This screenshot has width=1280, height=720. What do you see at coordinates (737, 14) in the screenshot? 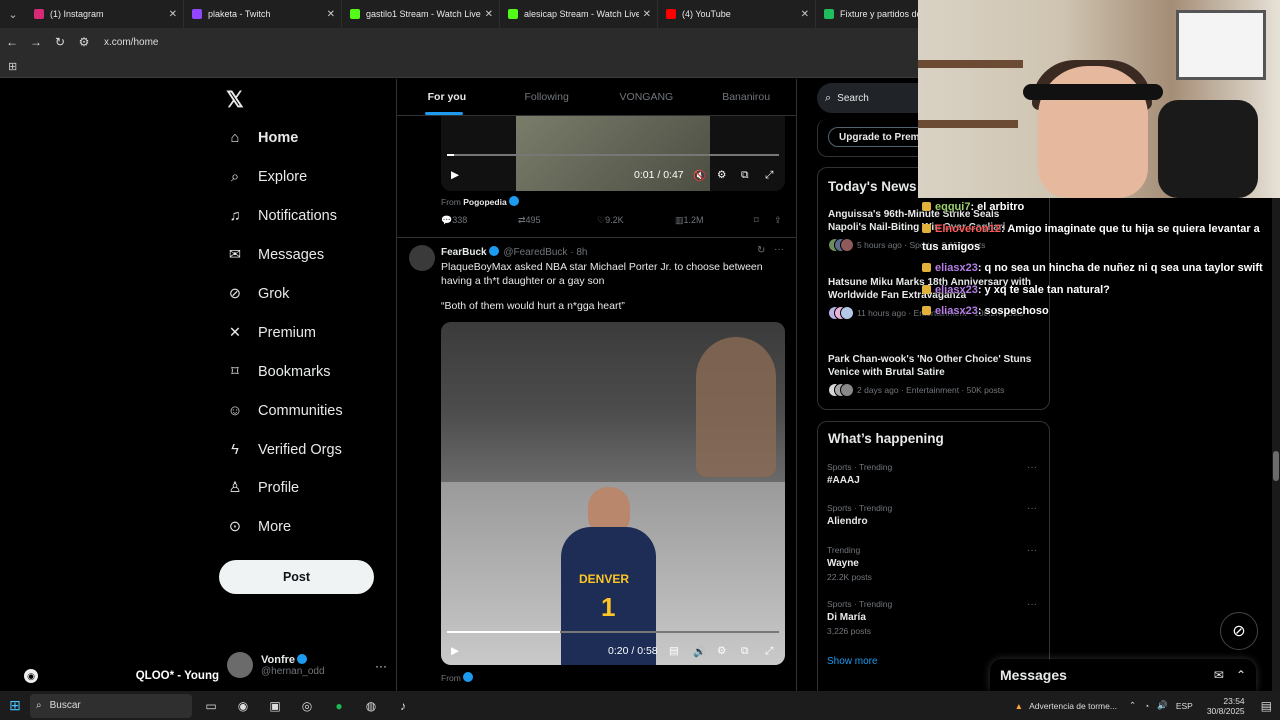
I see `browser-tab: (4) YouTube ✕` at bounding box center [737, 14].